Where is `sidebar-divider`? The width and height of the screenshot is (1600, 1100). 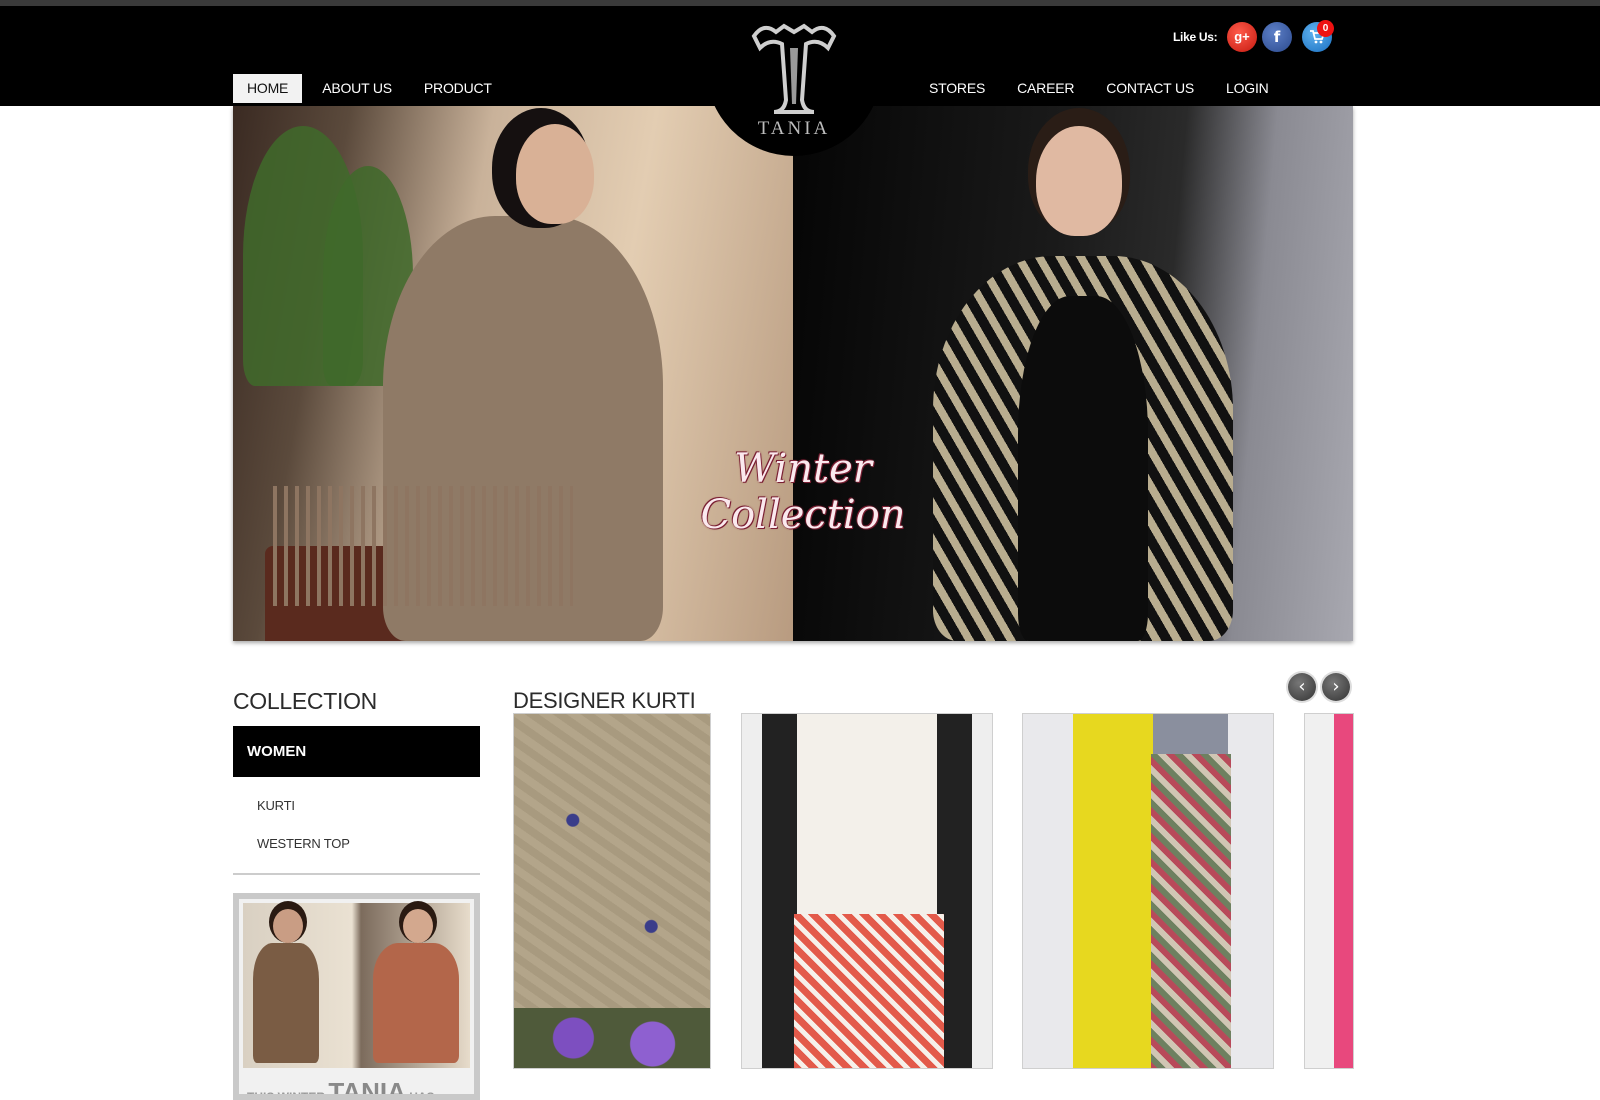
sidebar-divider is located at coordinates (356, 874).